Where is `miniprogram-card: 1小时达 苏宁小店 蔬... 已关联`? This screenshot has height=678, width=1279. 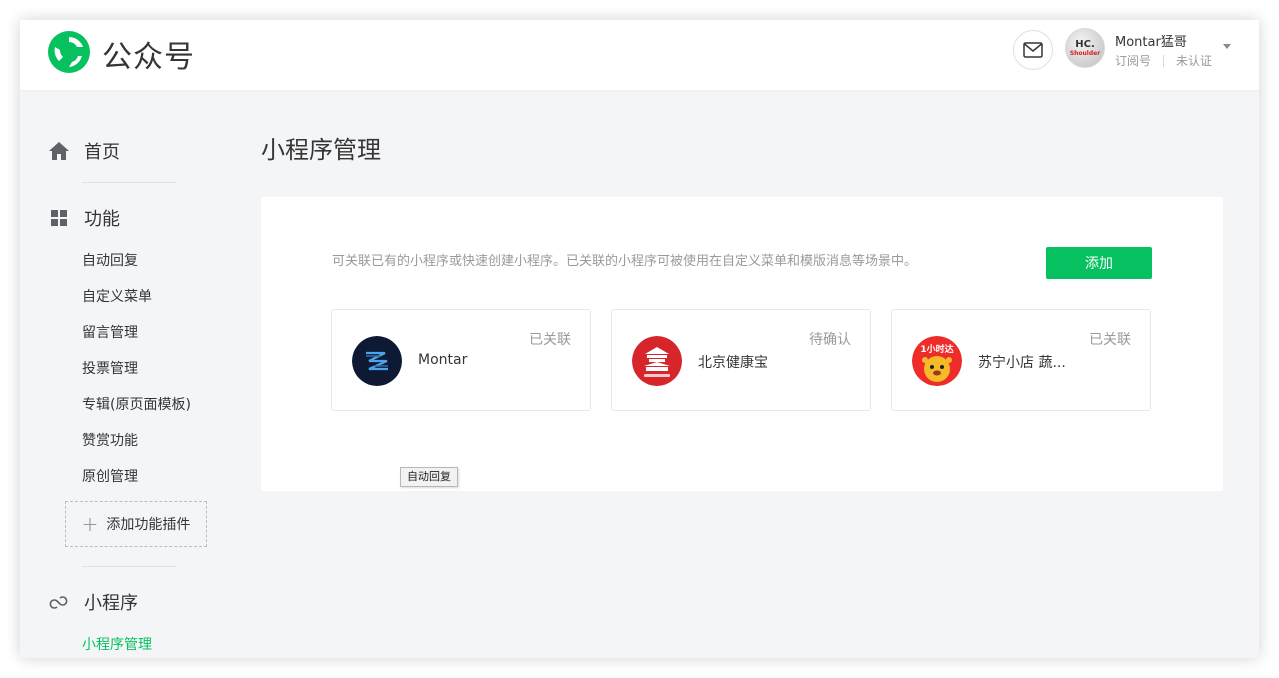
miniprogram-card: 1小时达 苏宁小店 蔬... 已关联 is located at coordinates (1021, 360).